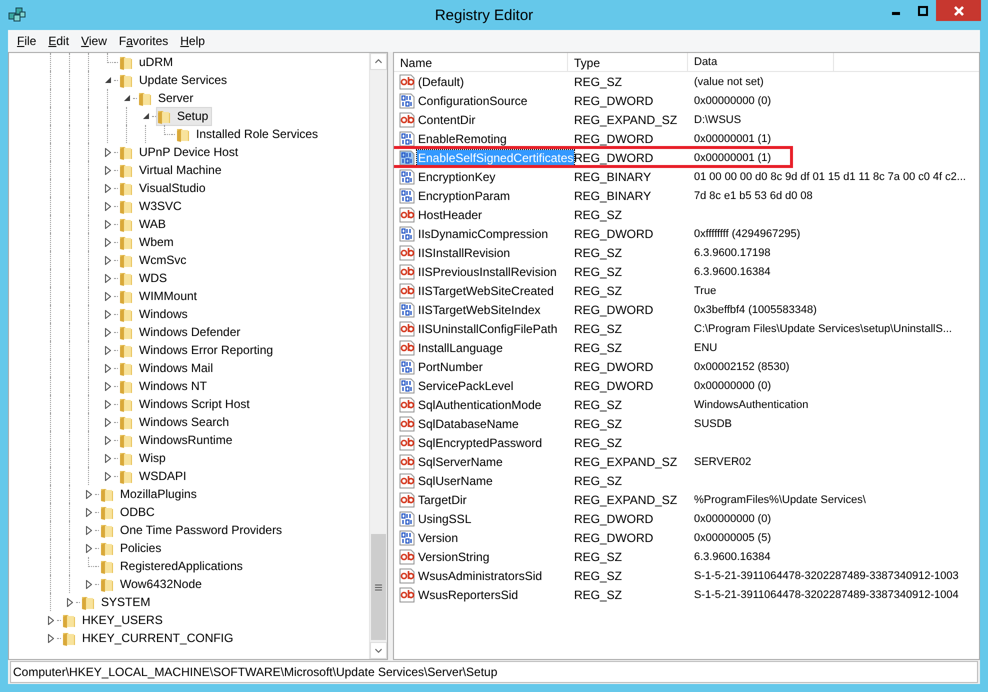 The height and width of the screenshot is (692, 988). What do you see at coordinates (181, 332) in the screenshot?
I see `tree-node: Windows Defender` at bounding box center [181, 332].